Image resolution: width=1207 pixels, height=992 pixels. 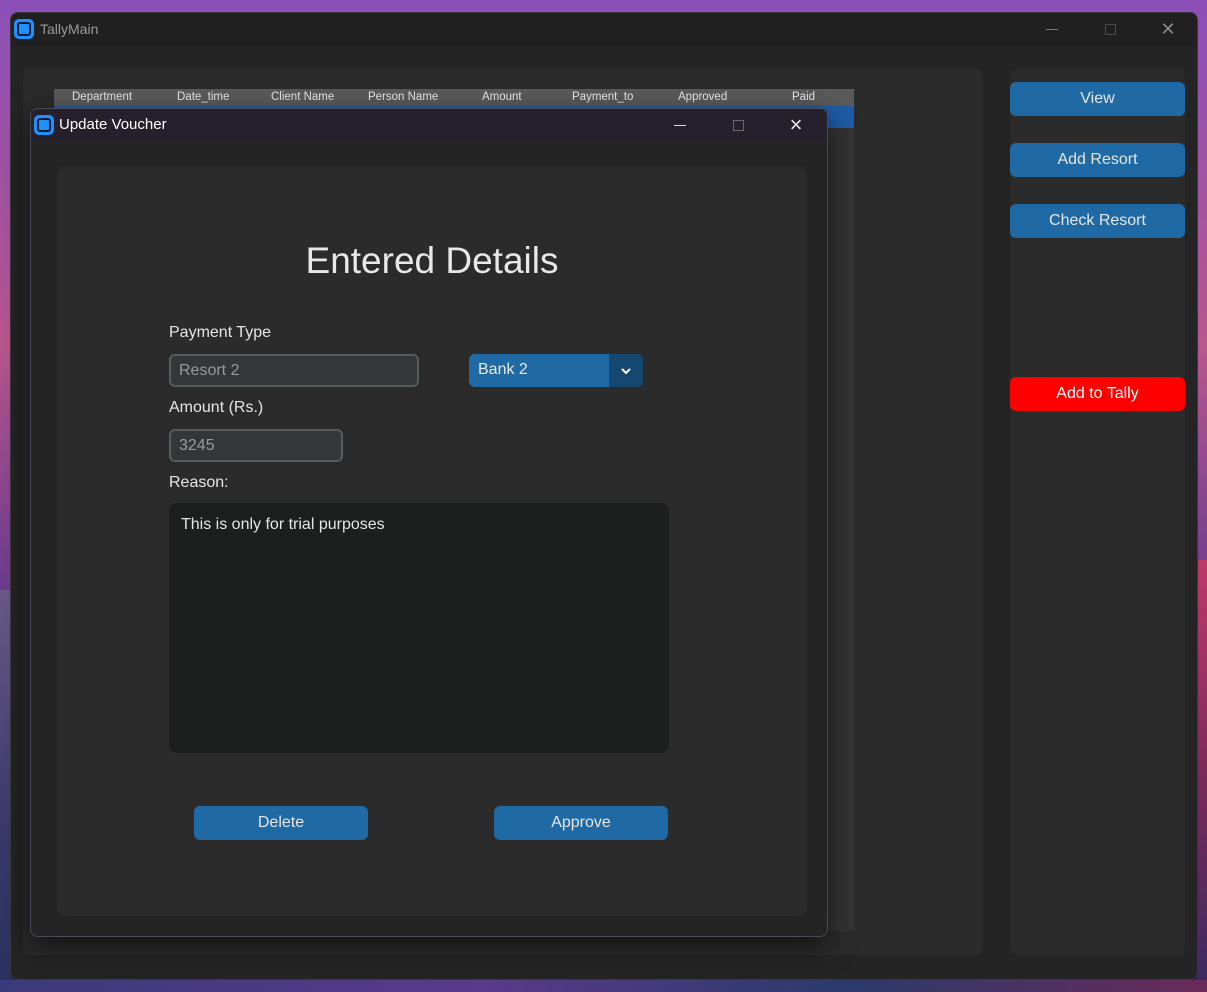 I want to click on payment-type-input, so click(x=294, y=370).